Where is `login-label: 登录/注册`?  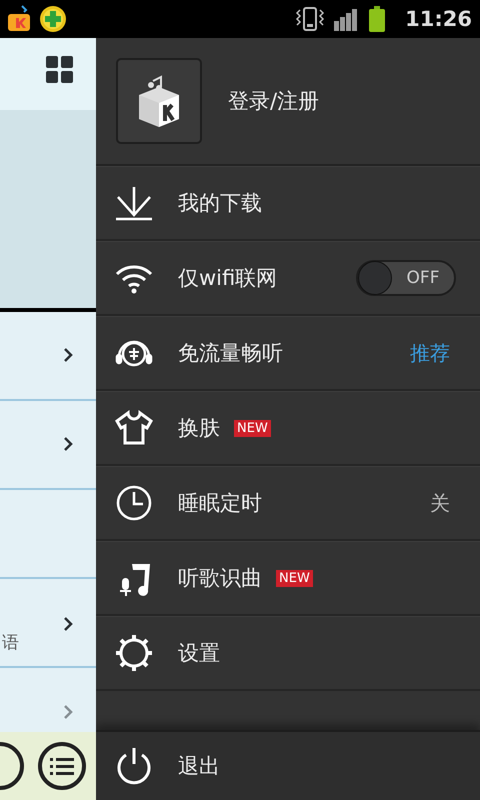
login-label: 登录/注册 is located at coordinates (274, 101).